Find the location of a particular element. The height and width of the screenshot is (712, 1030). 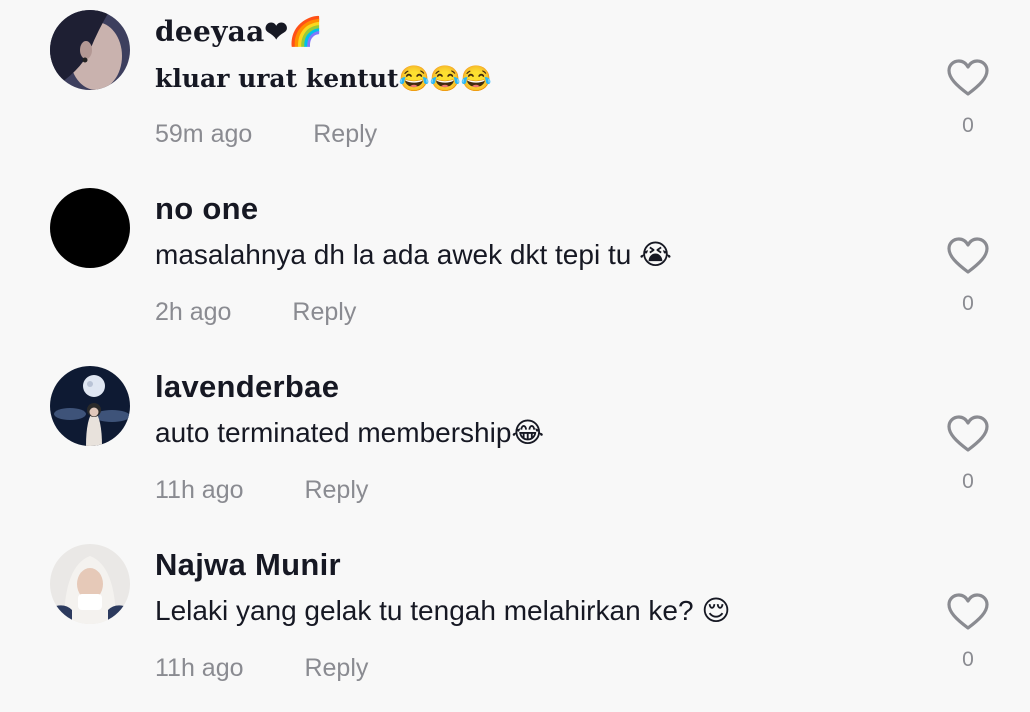

comment-username: no one is located at coordinates (206, 209).